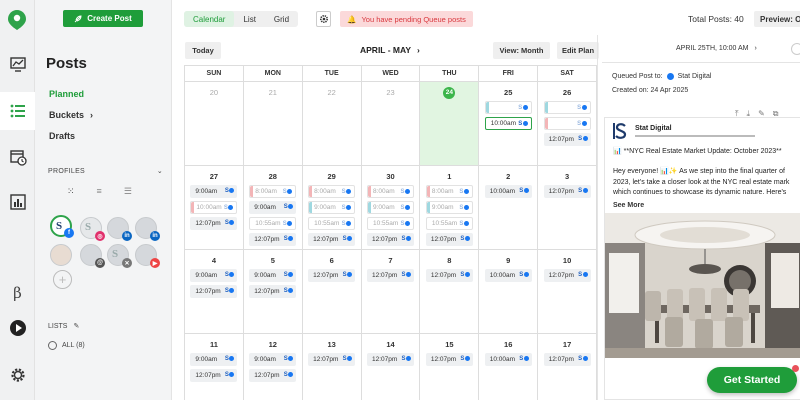 The image size is (800, 400). Describe the element at coordinates (509, 292) in the screenshot. I see `calendar-day-cell: 9 10:00am S` at that location.